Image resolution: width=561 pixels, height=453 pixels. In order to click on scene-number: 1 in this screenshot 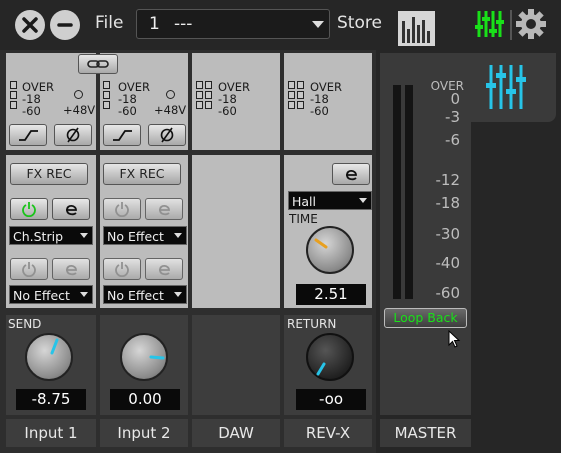, I will do `click(154, 24)`.